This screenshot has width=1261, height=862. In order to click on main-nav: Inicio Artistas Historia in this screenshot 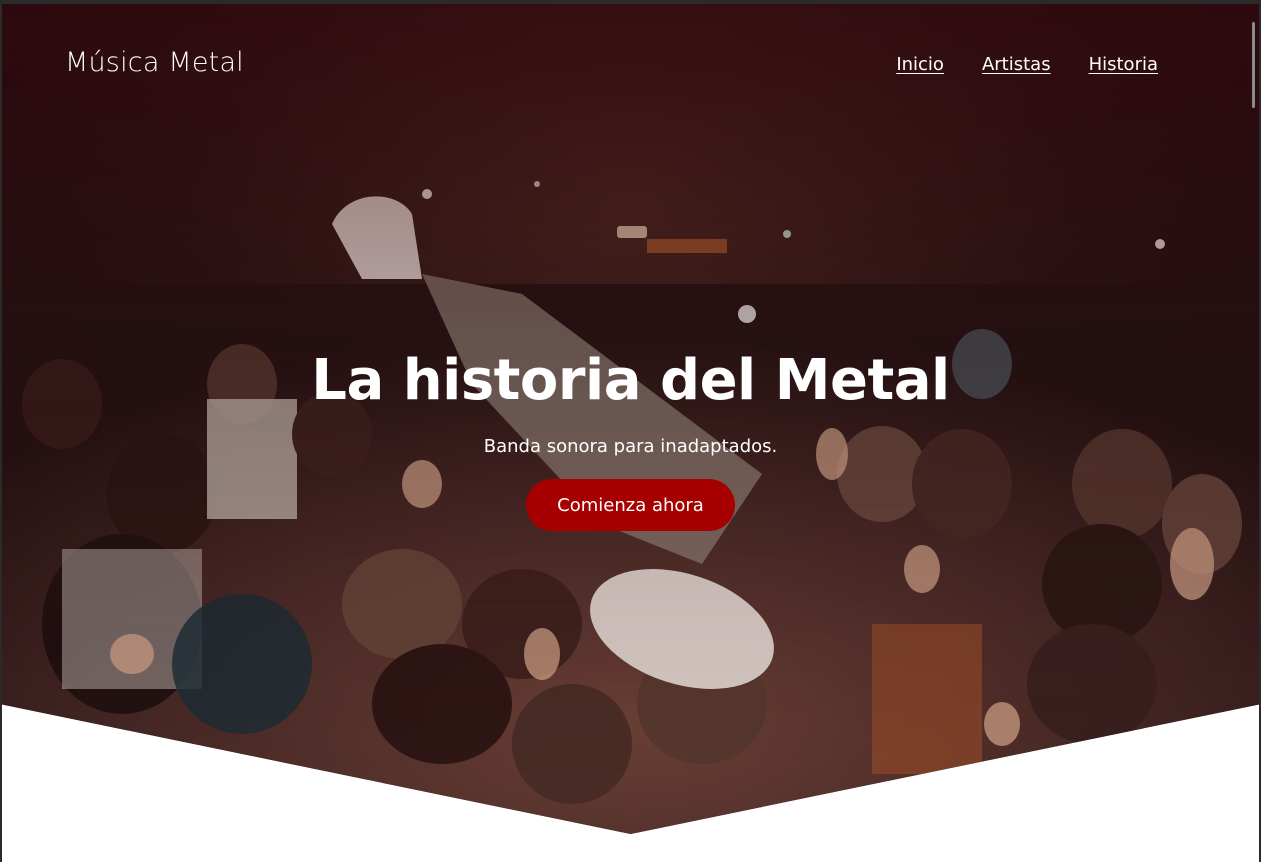, I will do `click(1027, 64)`.